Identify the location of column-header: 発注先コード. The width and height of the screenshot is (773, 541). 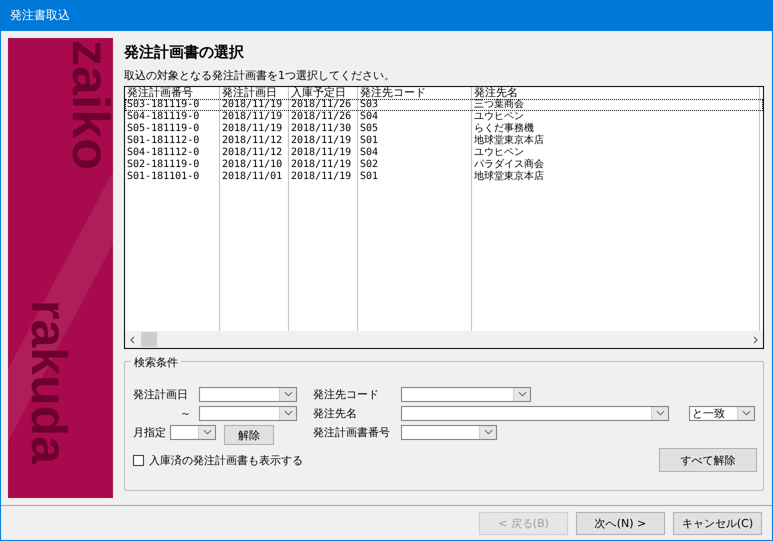
(415, 93).